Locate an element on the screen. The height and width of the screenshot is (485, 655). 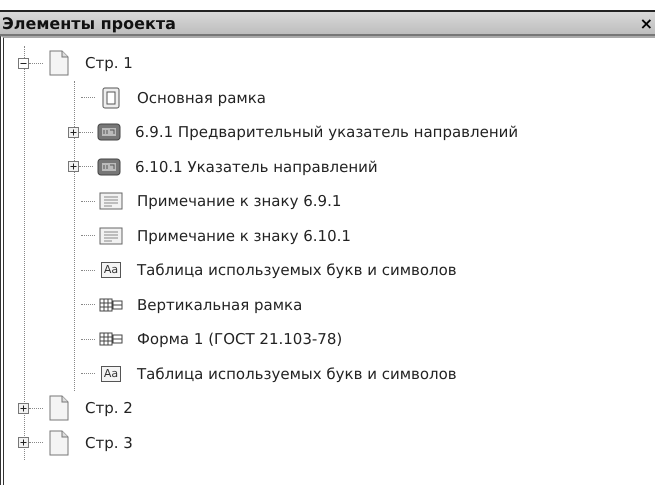
tree-item-label: Примечание к знаку 6.9.1 is located at coordinates (239, 201).